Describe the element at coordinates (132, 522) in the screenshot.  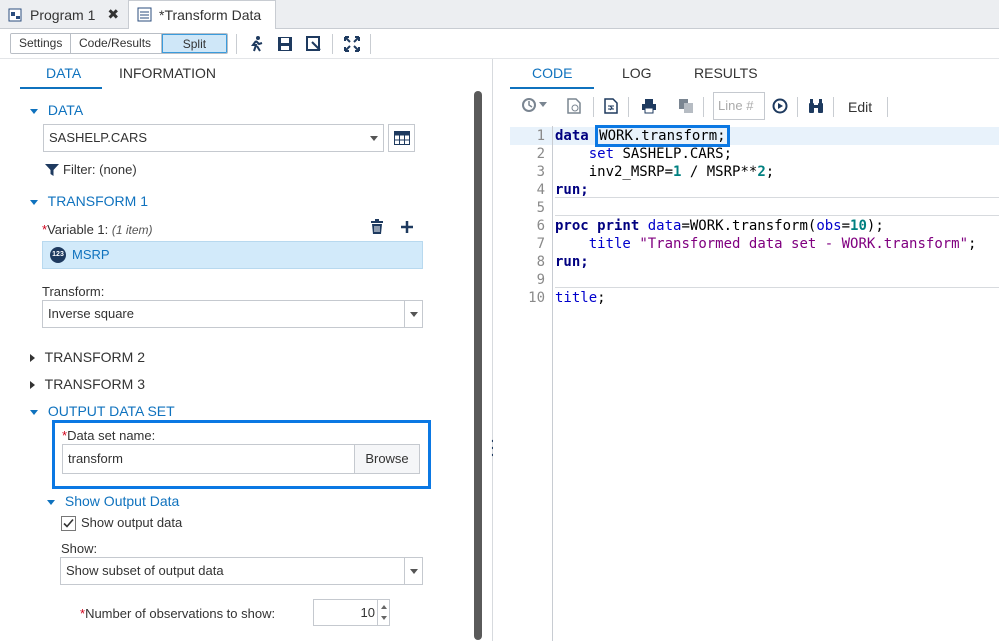
I see `show-output-checkbox-label: Show output data` at that location.